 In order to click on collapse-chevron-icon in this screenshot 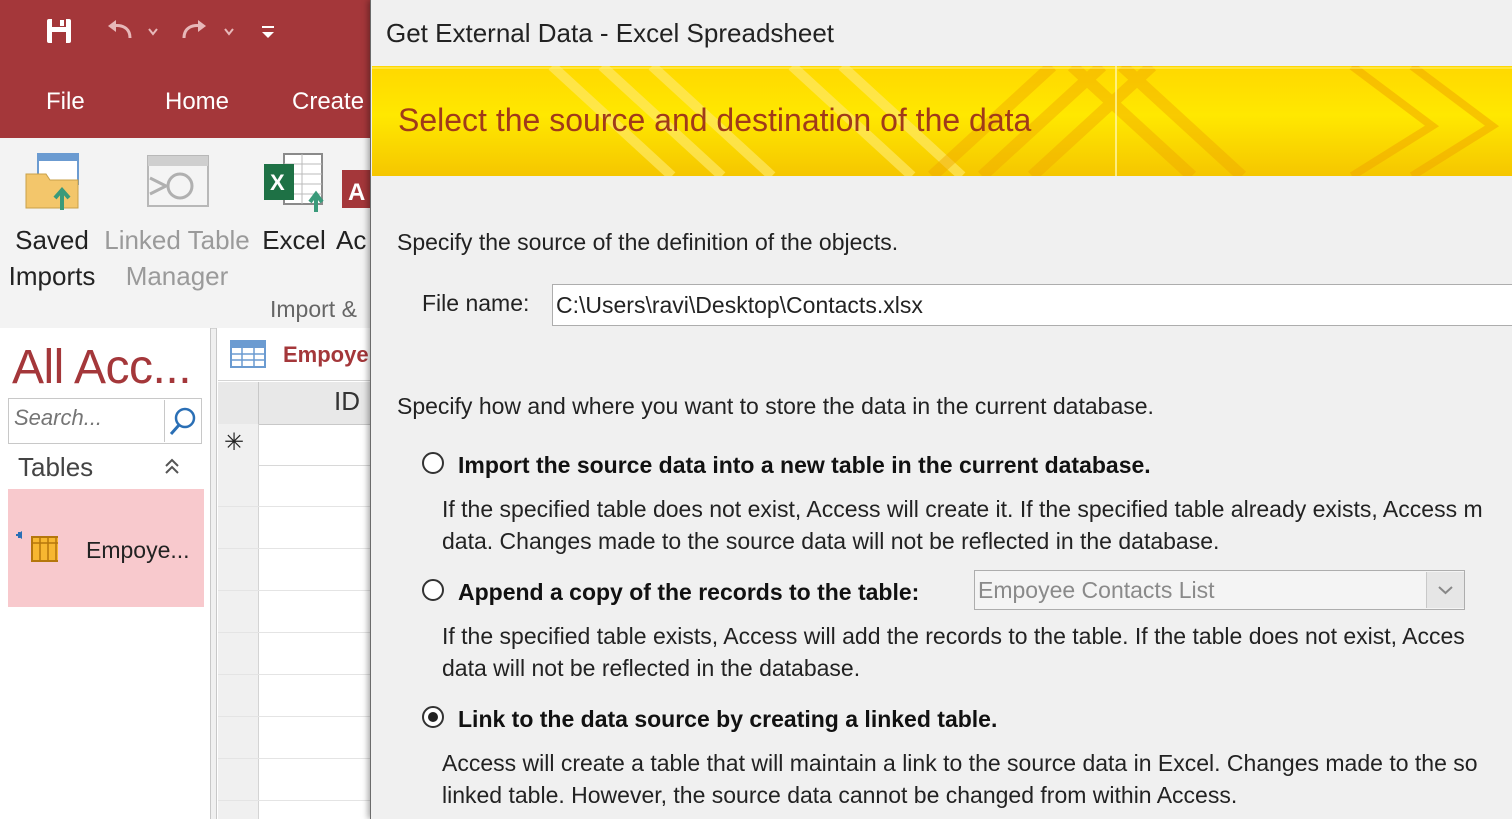, I will do `click(172, 466)`.